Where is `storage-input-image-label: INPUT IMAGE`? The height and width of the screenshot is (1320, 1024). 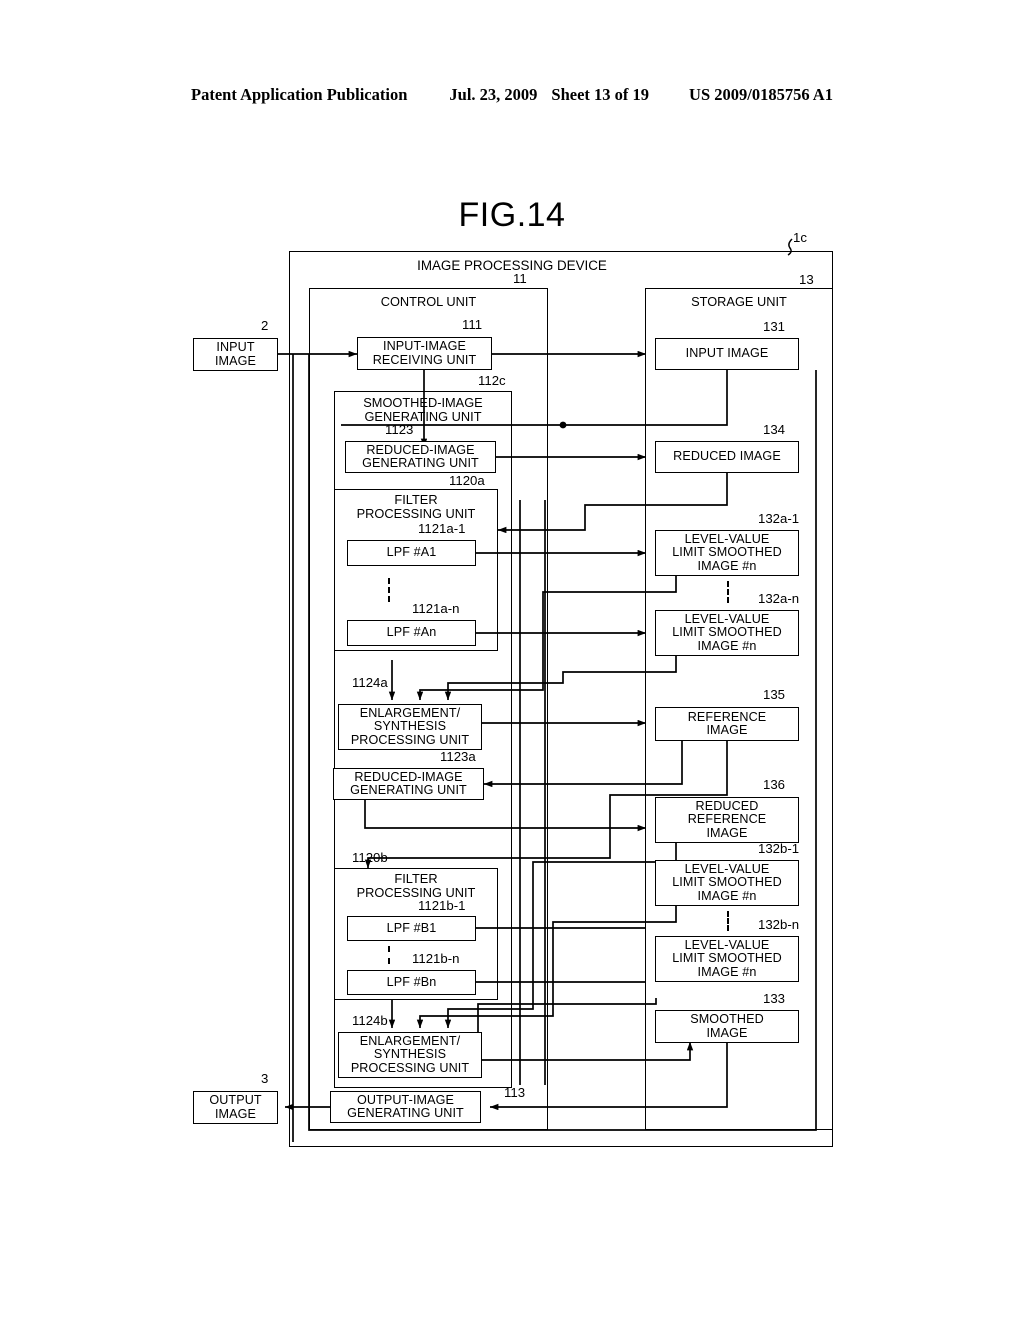 storage-input-image-label: INPUT IMAGE is located at coordinates (727, 353).